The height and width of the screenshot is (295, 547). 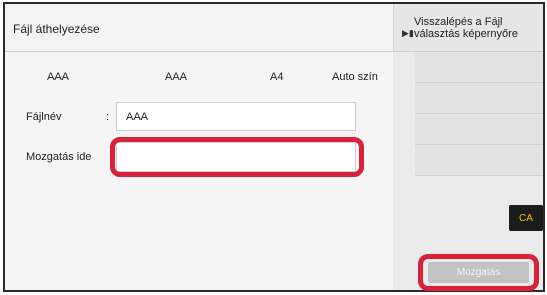 I want to click on info-value-3: A4, so click(x=277, y=77).